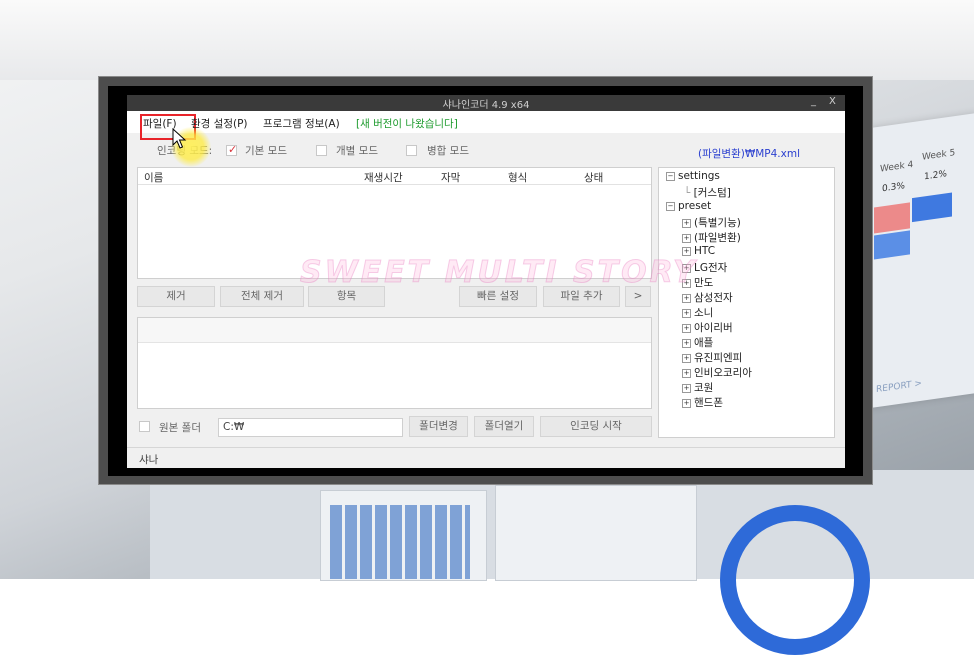 This screenshot has width=974, height=655. What do you see at coordinates (180, 428) in the screenshot?
I see `source-folder-label: 원본 폴더` at bounding box center [180, 428].